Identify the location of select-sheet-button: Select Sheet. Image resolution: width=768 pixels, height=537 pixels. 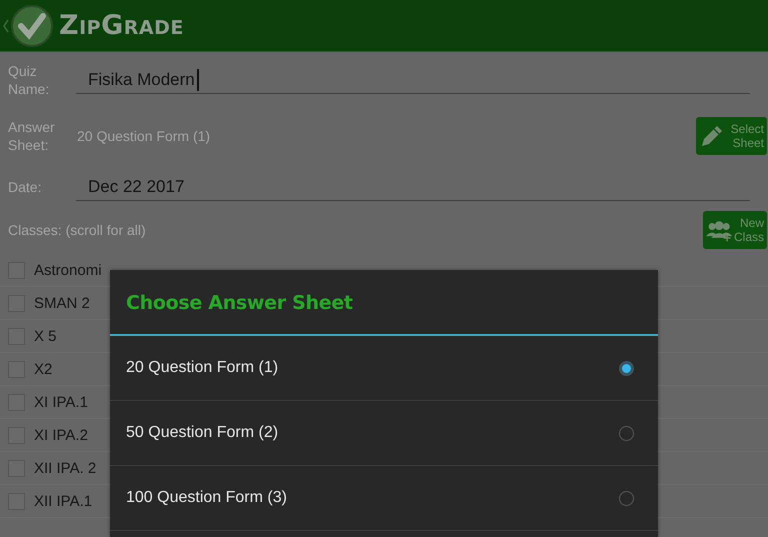
(731, 136).